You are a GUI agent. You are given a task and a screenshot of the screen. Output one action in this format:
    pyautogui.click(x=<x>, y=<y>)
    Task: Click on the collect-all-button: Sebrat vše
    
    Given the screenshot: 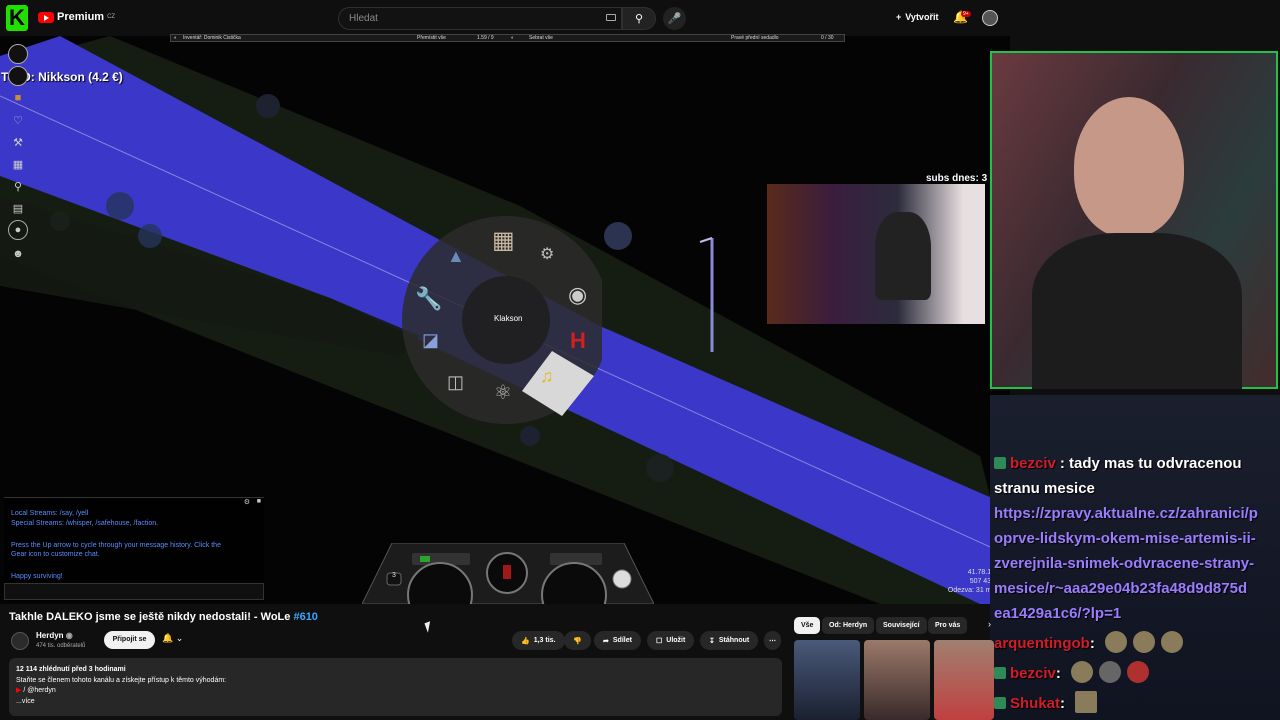 What is the action you would take?
    pyautogui.click(x=541, y=38)
    